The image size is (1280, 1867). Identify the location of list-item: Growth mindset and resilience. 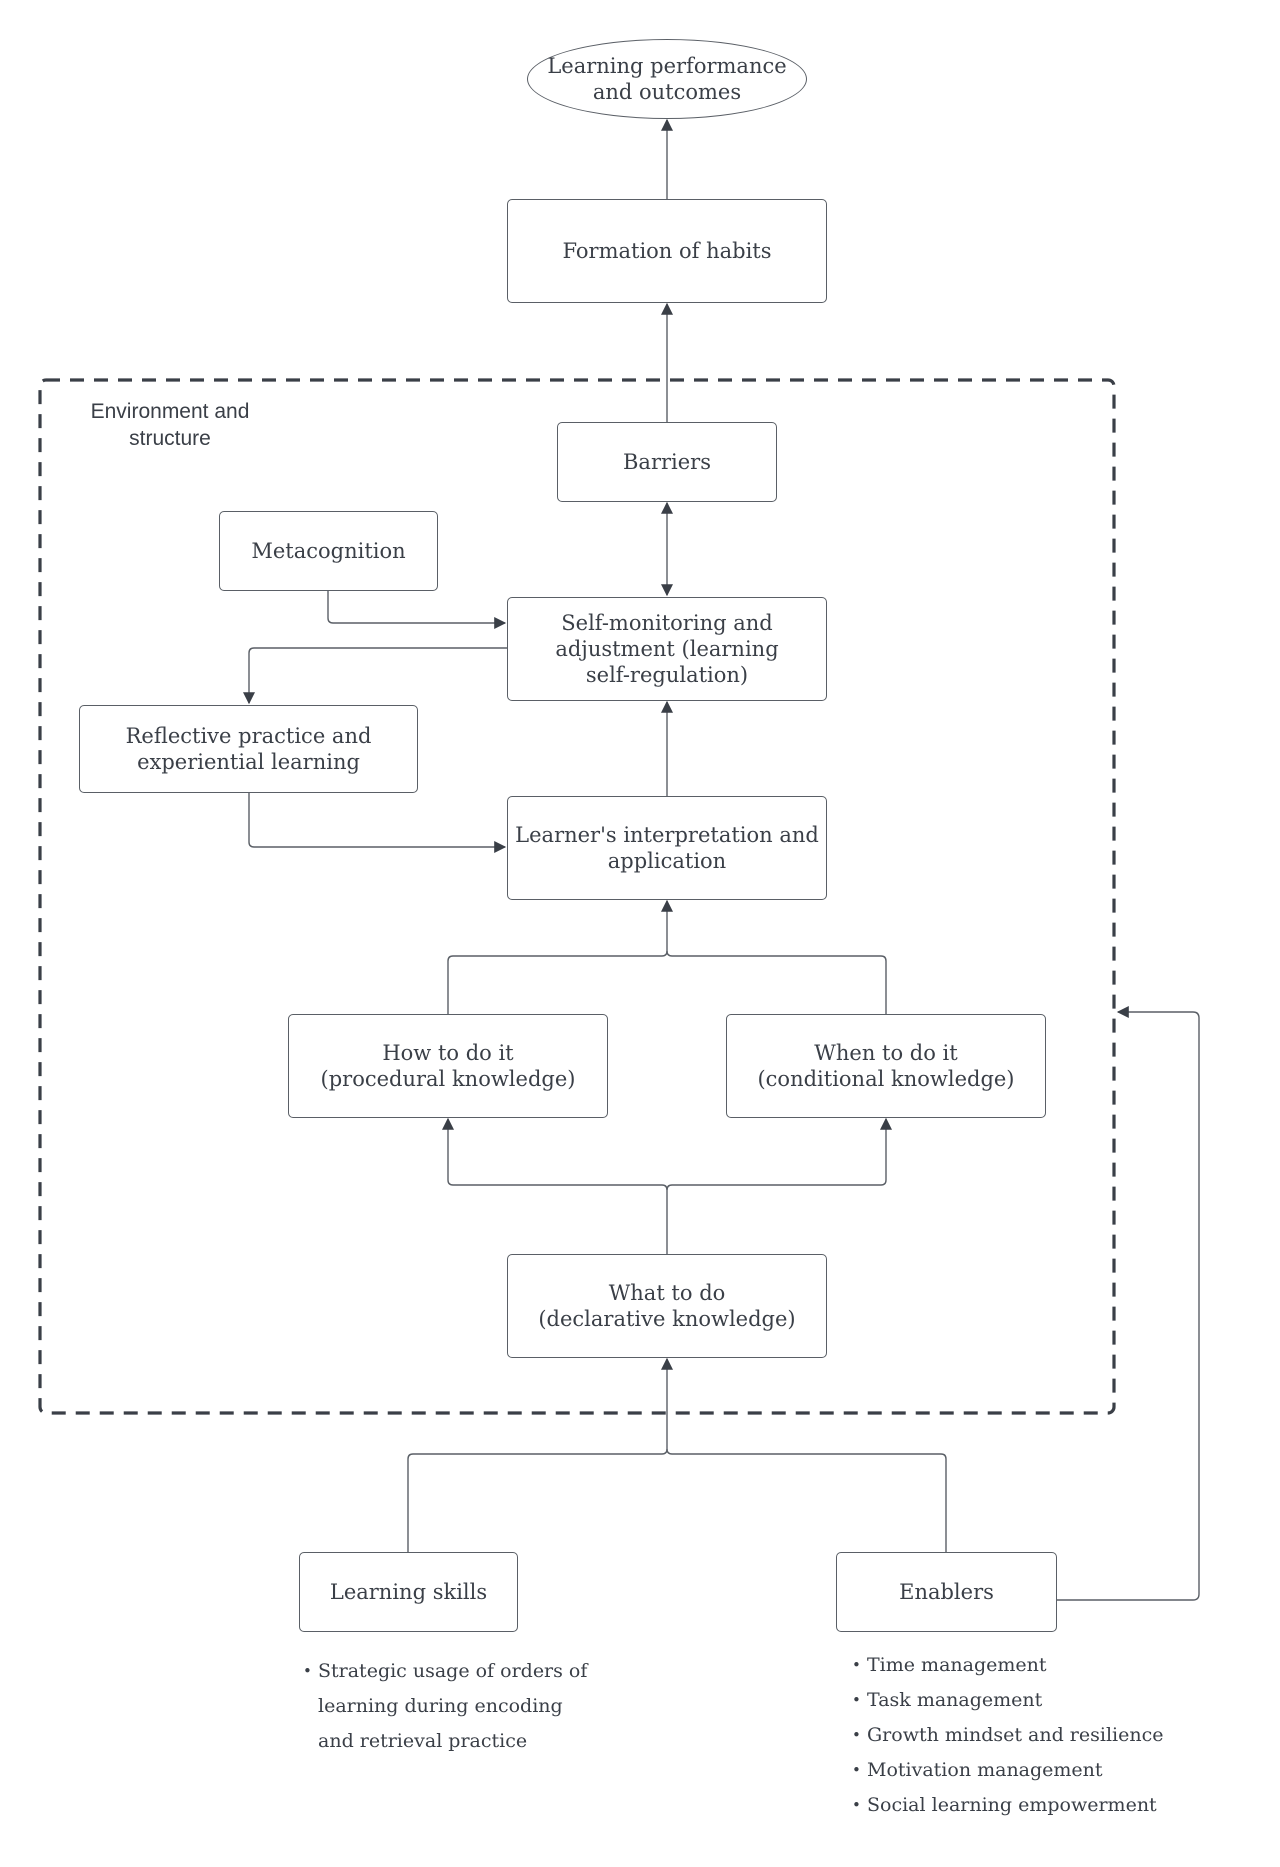
(1022, 1735).